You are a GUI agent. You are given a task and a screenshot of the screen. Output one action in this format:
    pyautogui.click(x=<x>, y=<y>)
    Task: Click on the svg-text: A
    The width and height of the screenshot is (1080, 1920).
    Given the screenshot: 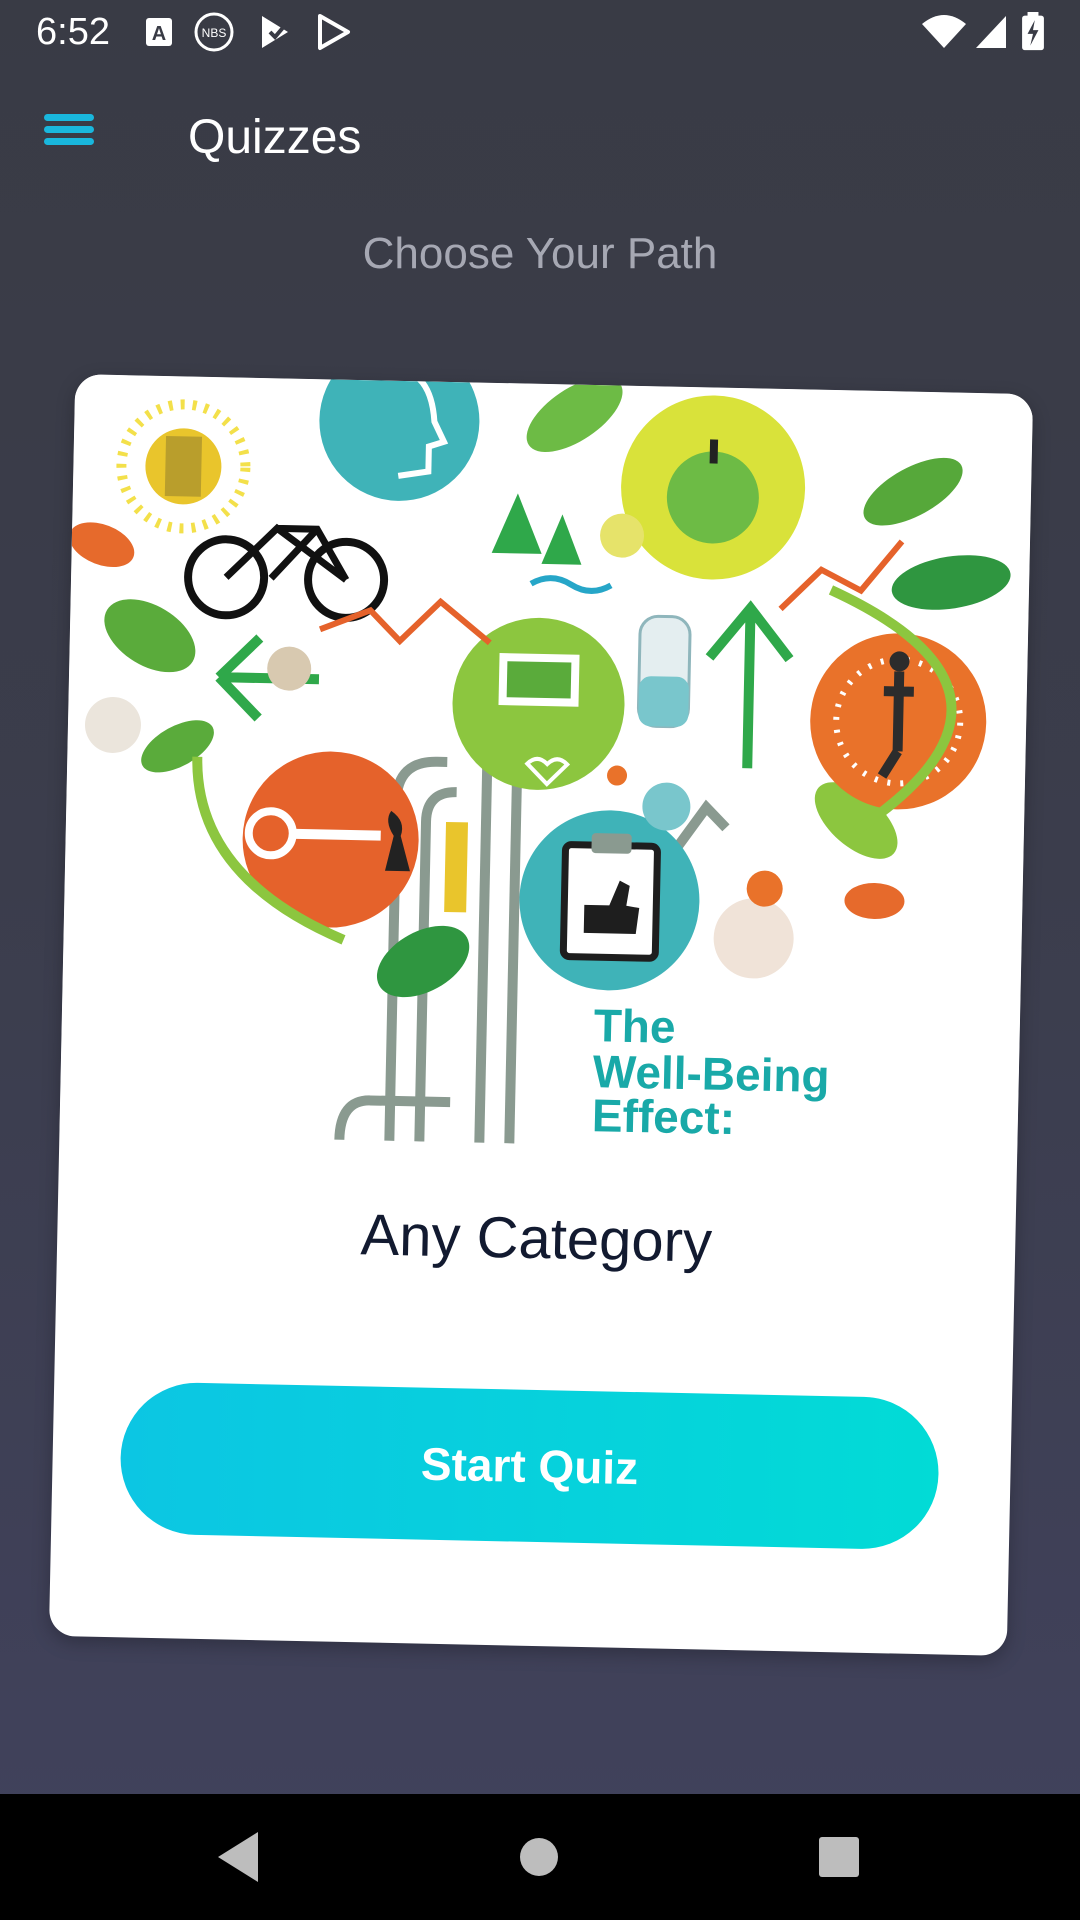 What is the action you would take?
    pyautogui.click(x=159, y=34)
    